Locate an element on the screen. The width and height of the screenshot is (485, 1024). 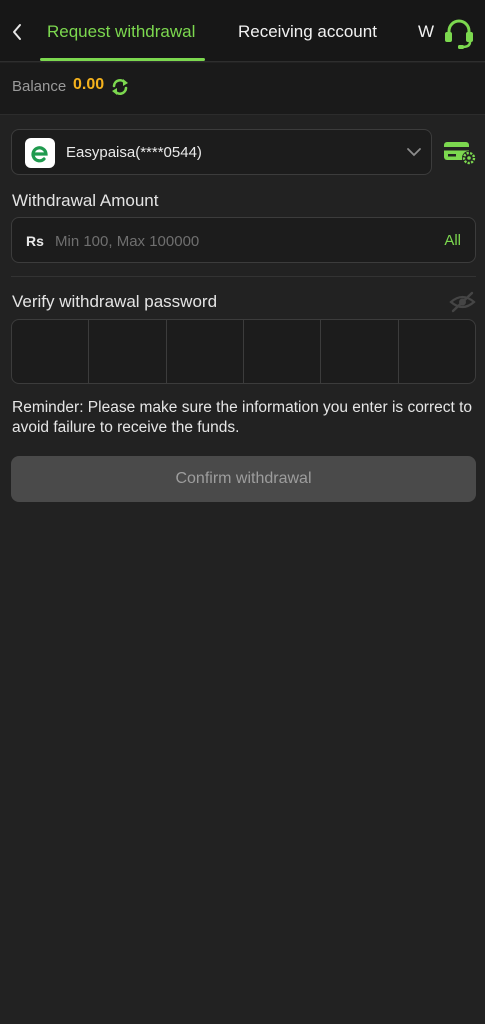
tab-receiving-account: Receiving account is located at coordinates (307, 32).